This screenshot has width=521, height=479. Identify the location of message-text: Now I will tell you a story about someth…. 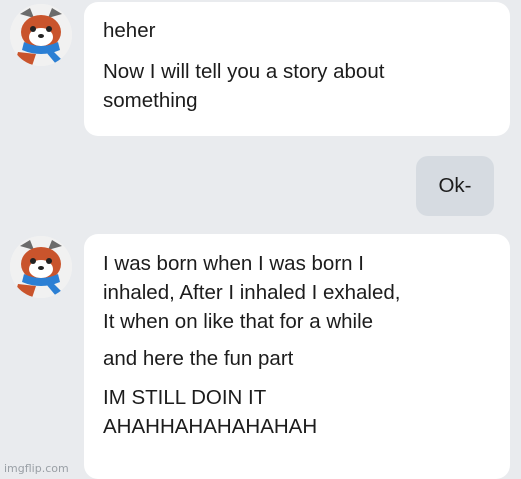
(244, 86).